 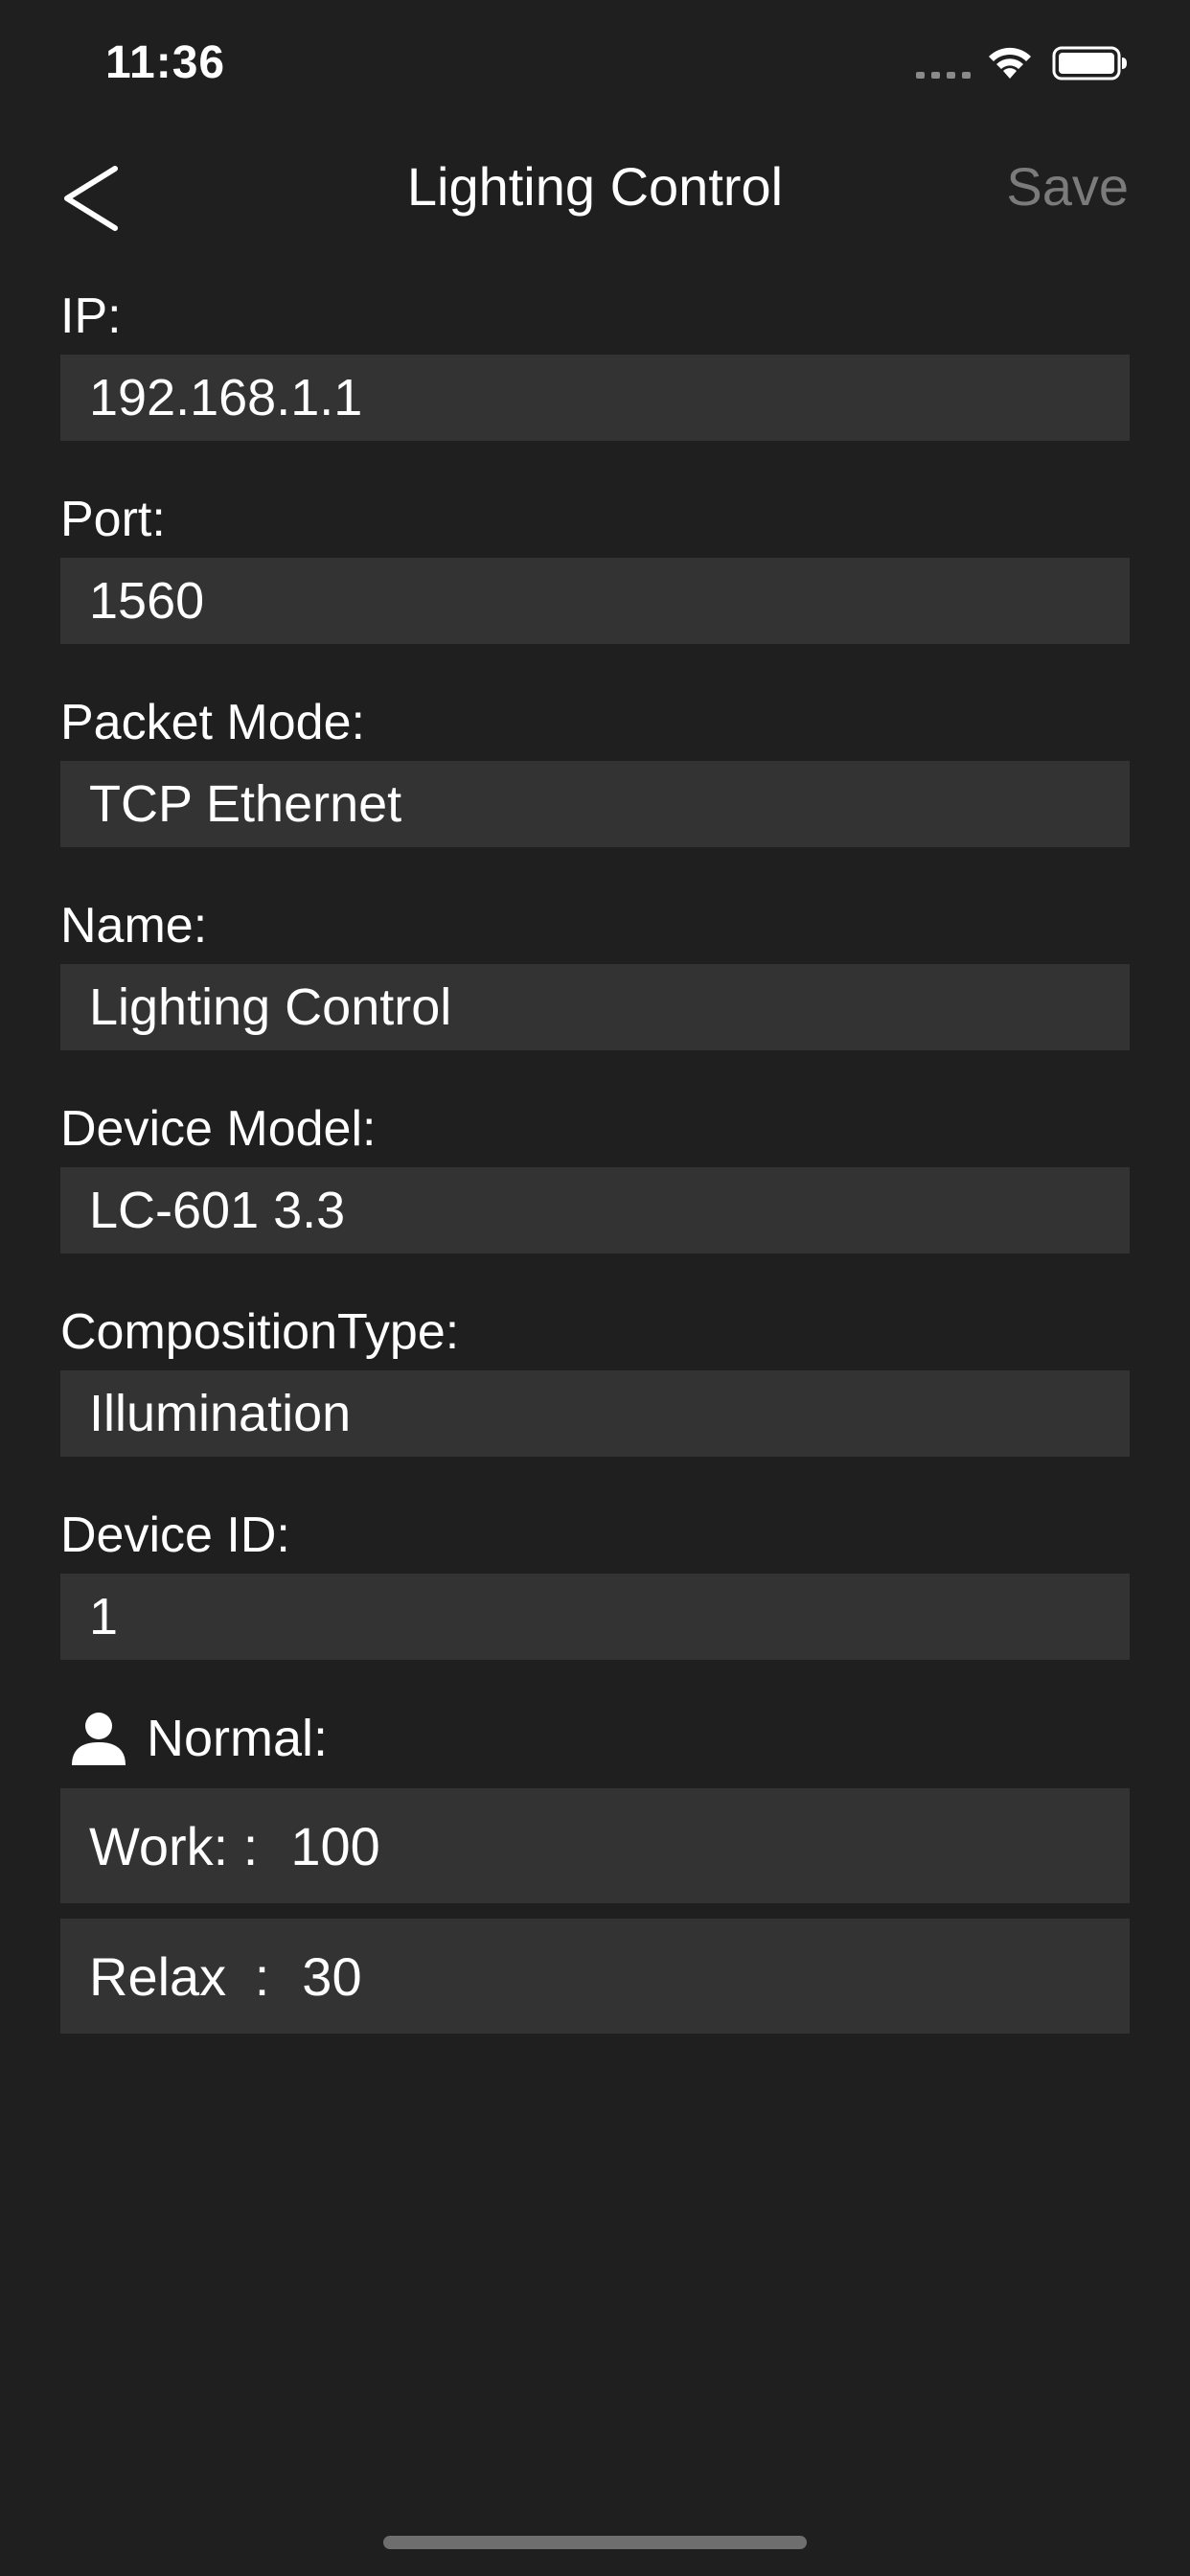 What do you see at coordinates (166, 63) in the screenshot?
I see `status-time: 11:36` at bounding box center [166, 63].